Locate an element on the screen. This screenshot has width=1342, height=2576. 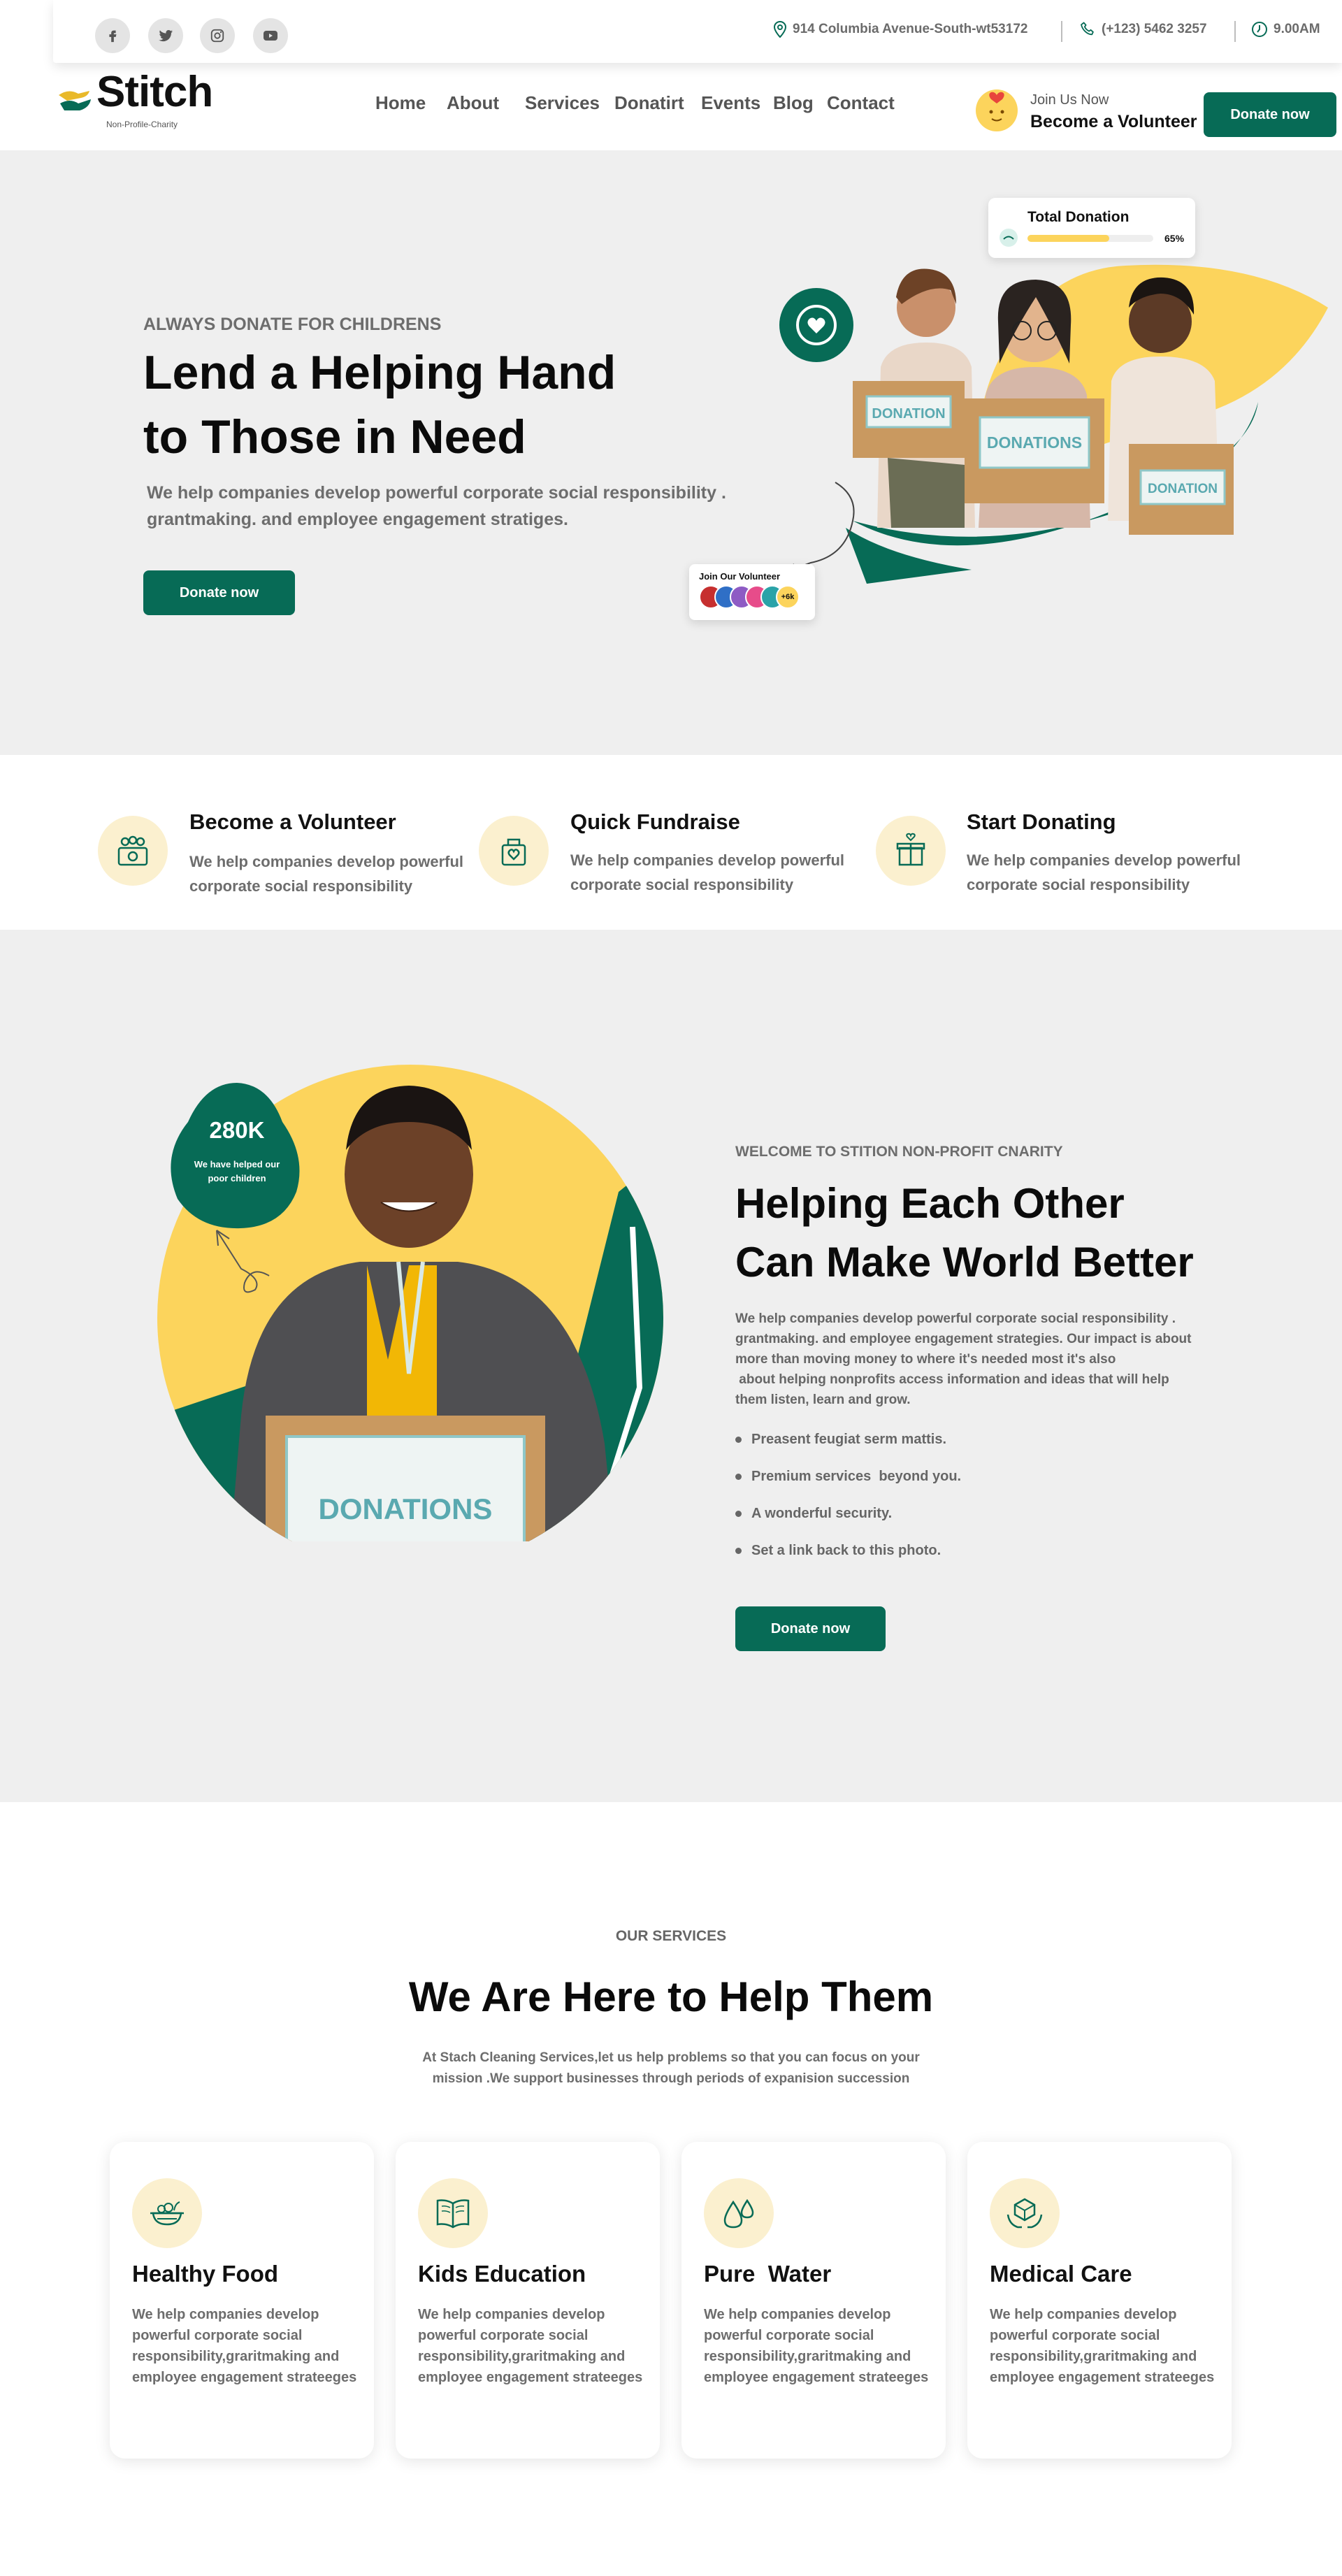
stat-caption-line: poor children is located at coordinates (237, 1178).